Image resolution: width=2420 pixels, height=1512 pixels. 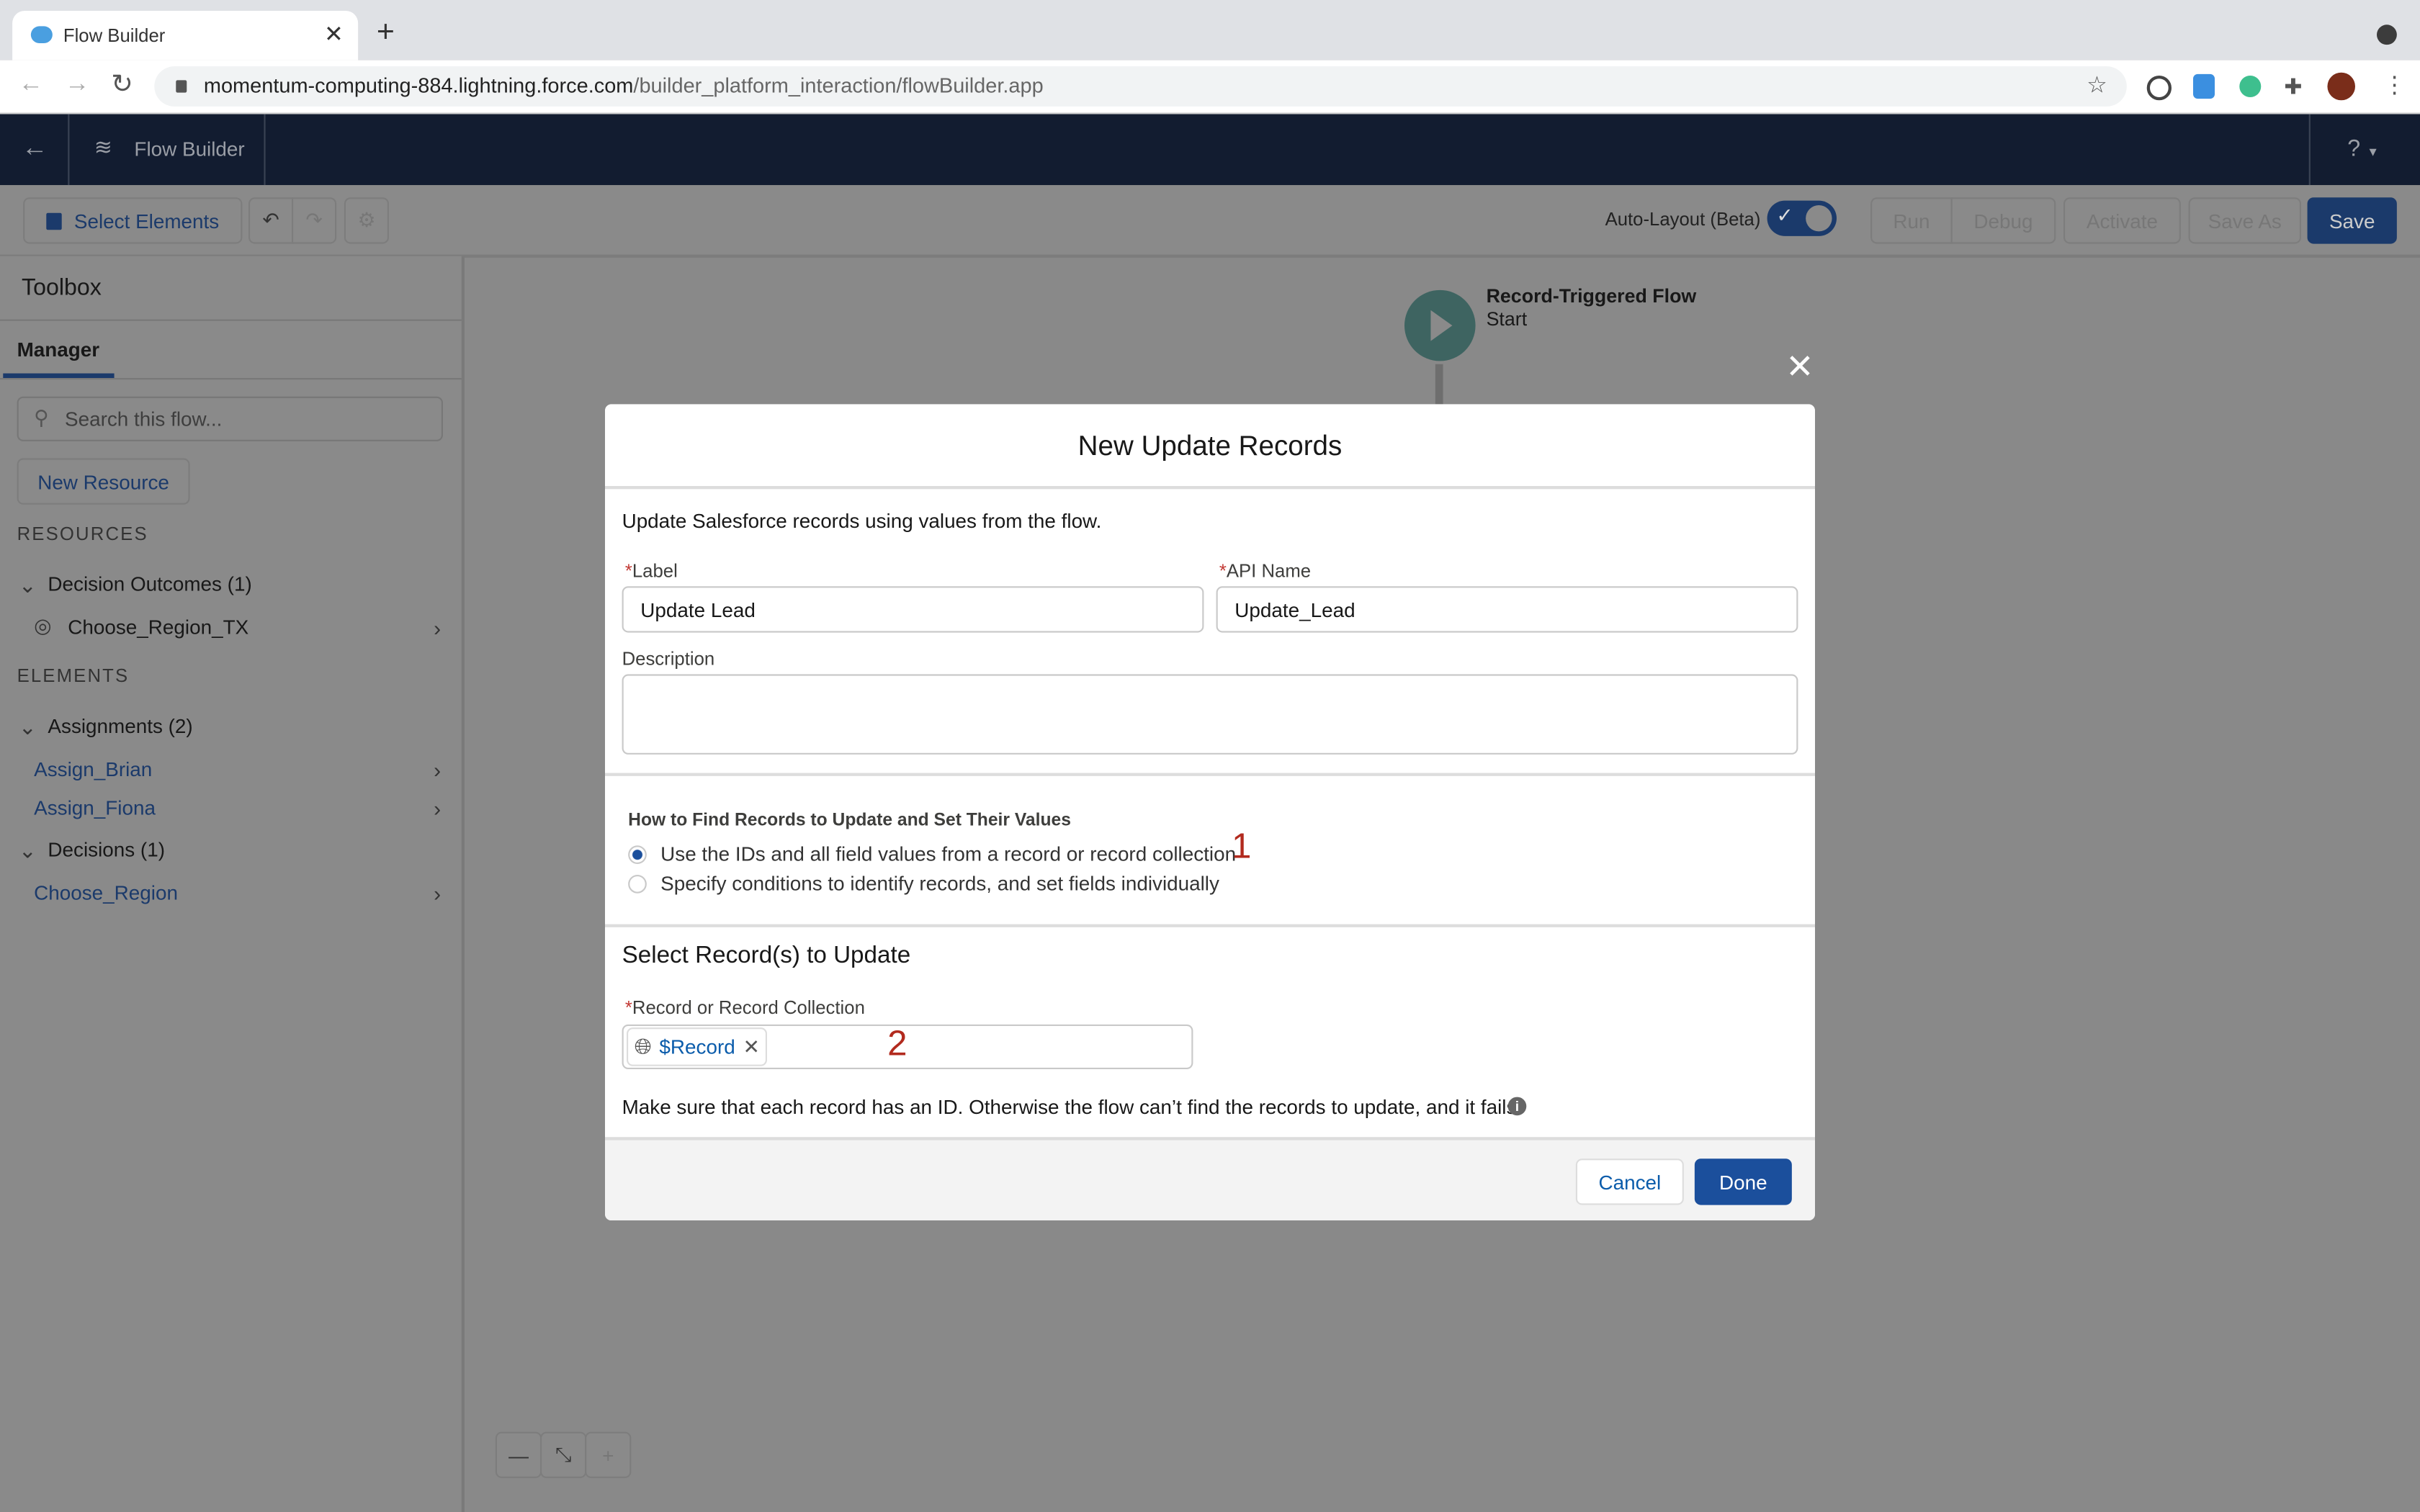 I want to click on undo-button: ↶, so click(x=271, y=220).